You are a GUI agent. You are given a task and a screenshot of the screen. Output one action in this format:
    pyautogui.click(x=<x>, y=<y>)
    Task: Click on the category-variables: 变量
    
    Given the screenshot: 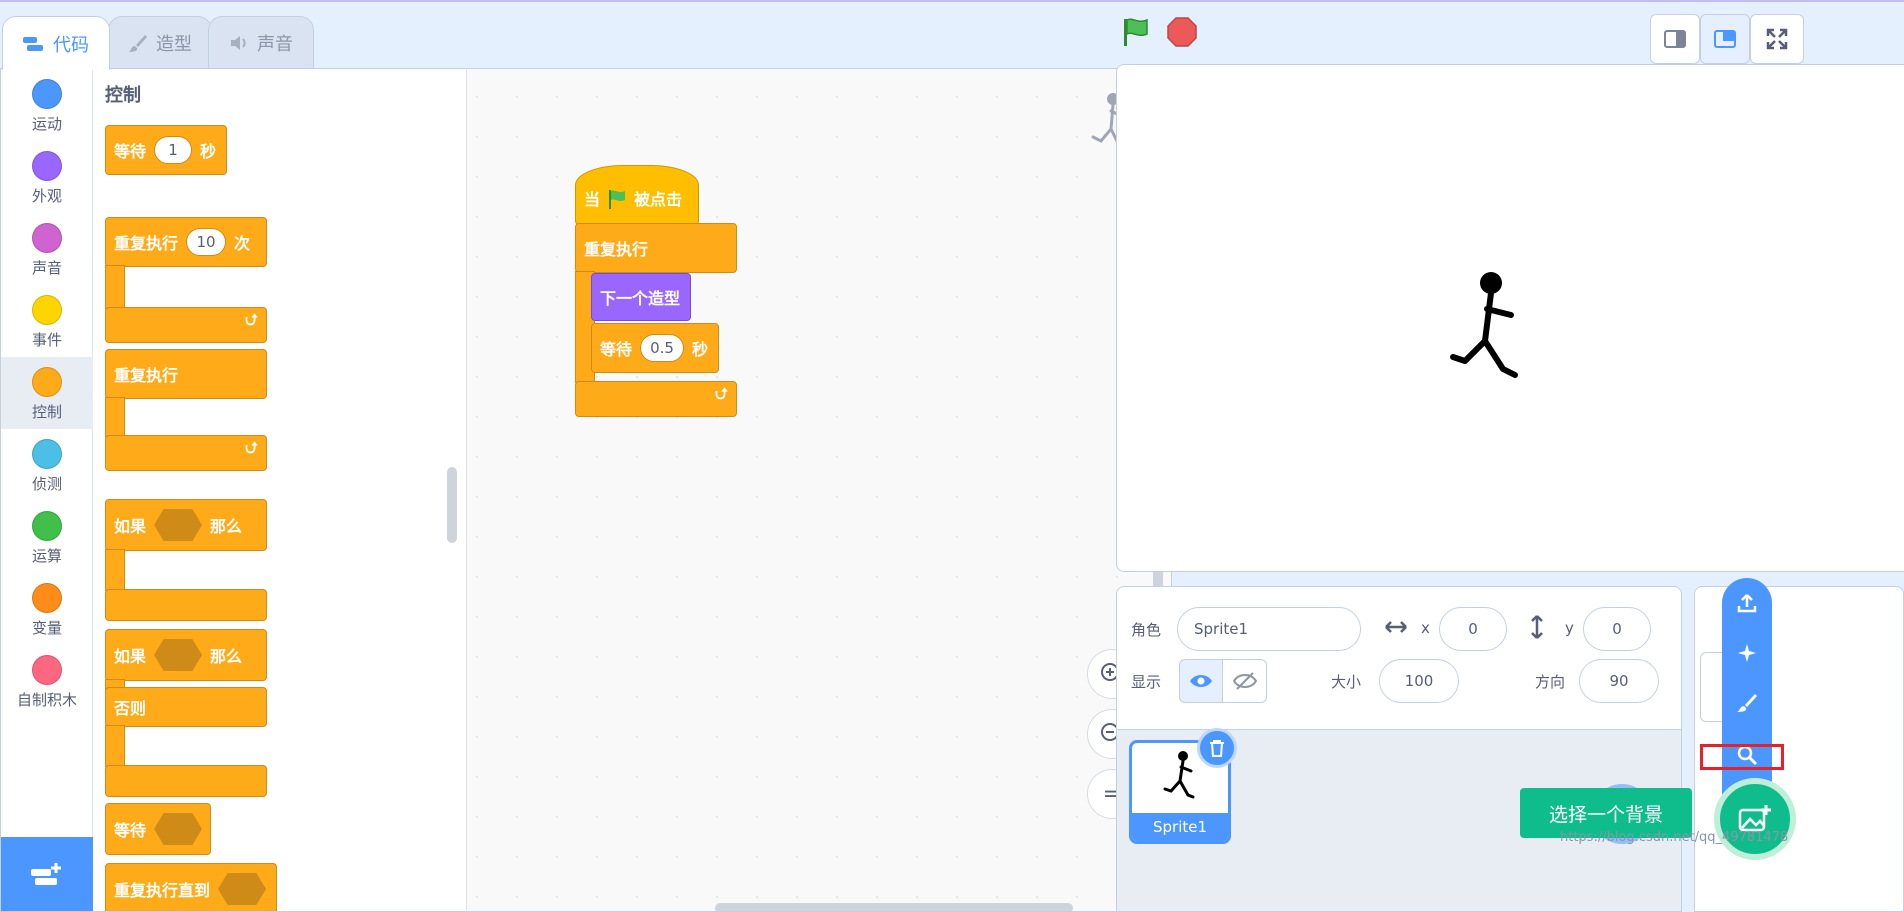 What is the action you would take?
    pyautogui.click(x=47, y=609)
    